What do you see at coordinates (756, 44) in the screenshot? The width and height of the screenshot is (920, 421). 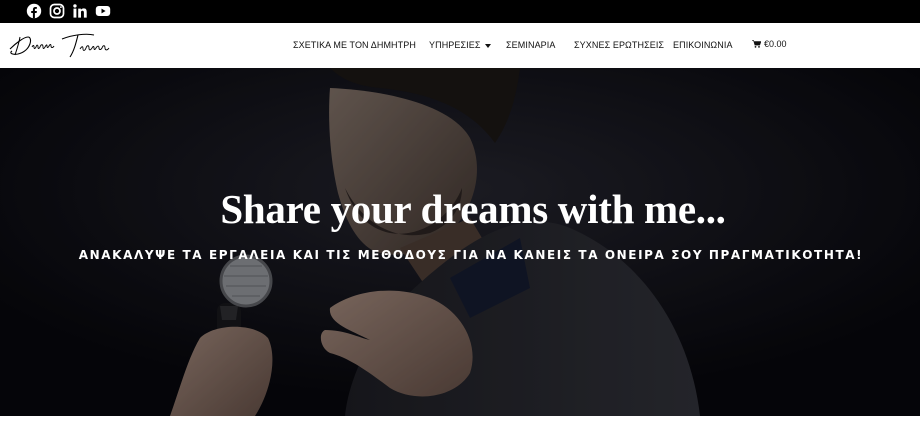 I see `cart-icon` at bounding box center [756, 44].